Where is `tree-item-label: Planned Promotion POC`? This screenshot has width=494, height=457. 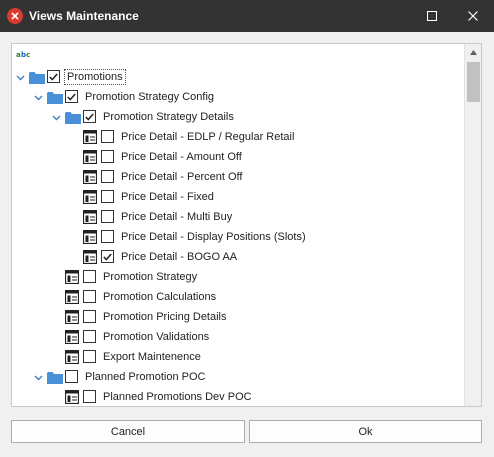
tree-item-label: Planned Promotion POC is located at coordinates (145, 377).